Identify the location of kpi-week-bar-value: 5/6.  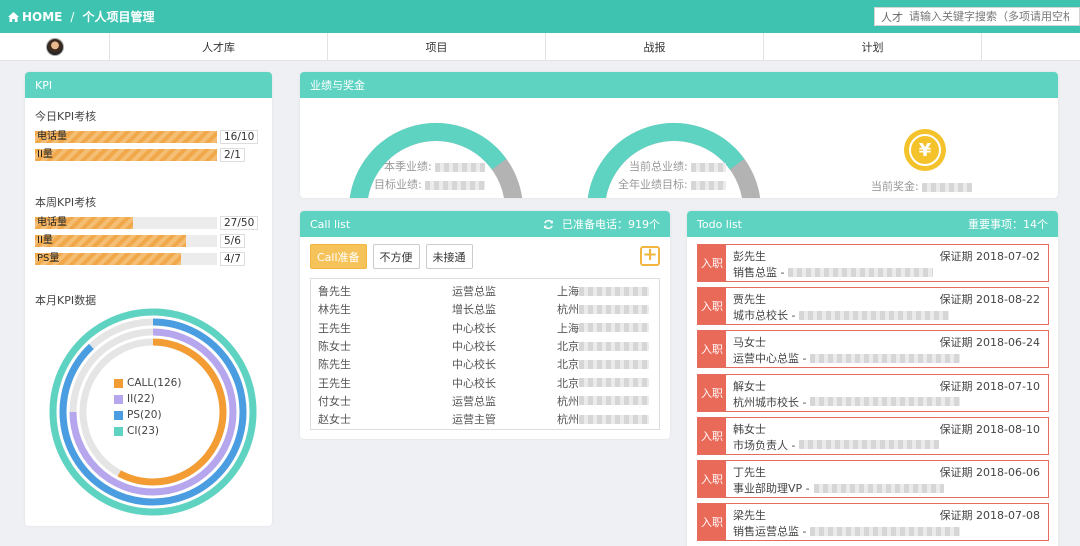
(232, 240).